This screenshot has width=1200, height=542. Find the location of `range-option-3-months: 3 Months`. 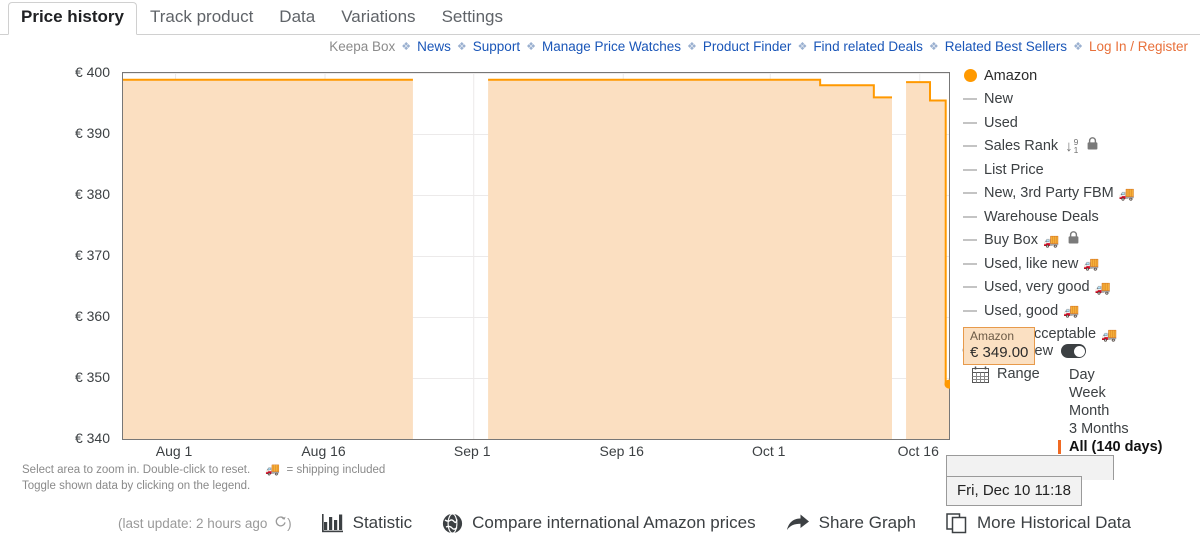

range-option-3-months: 3 Months is located at coordinates (1111, 429).